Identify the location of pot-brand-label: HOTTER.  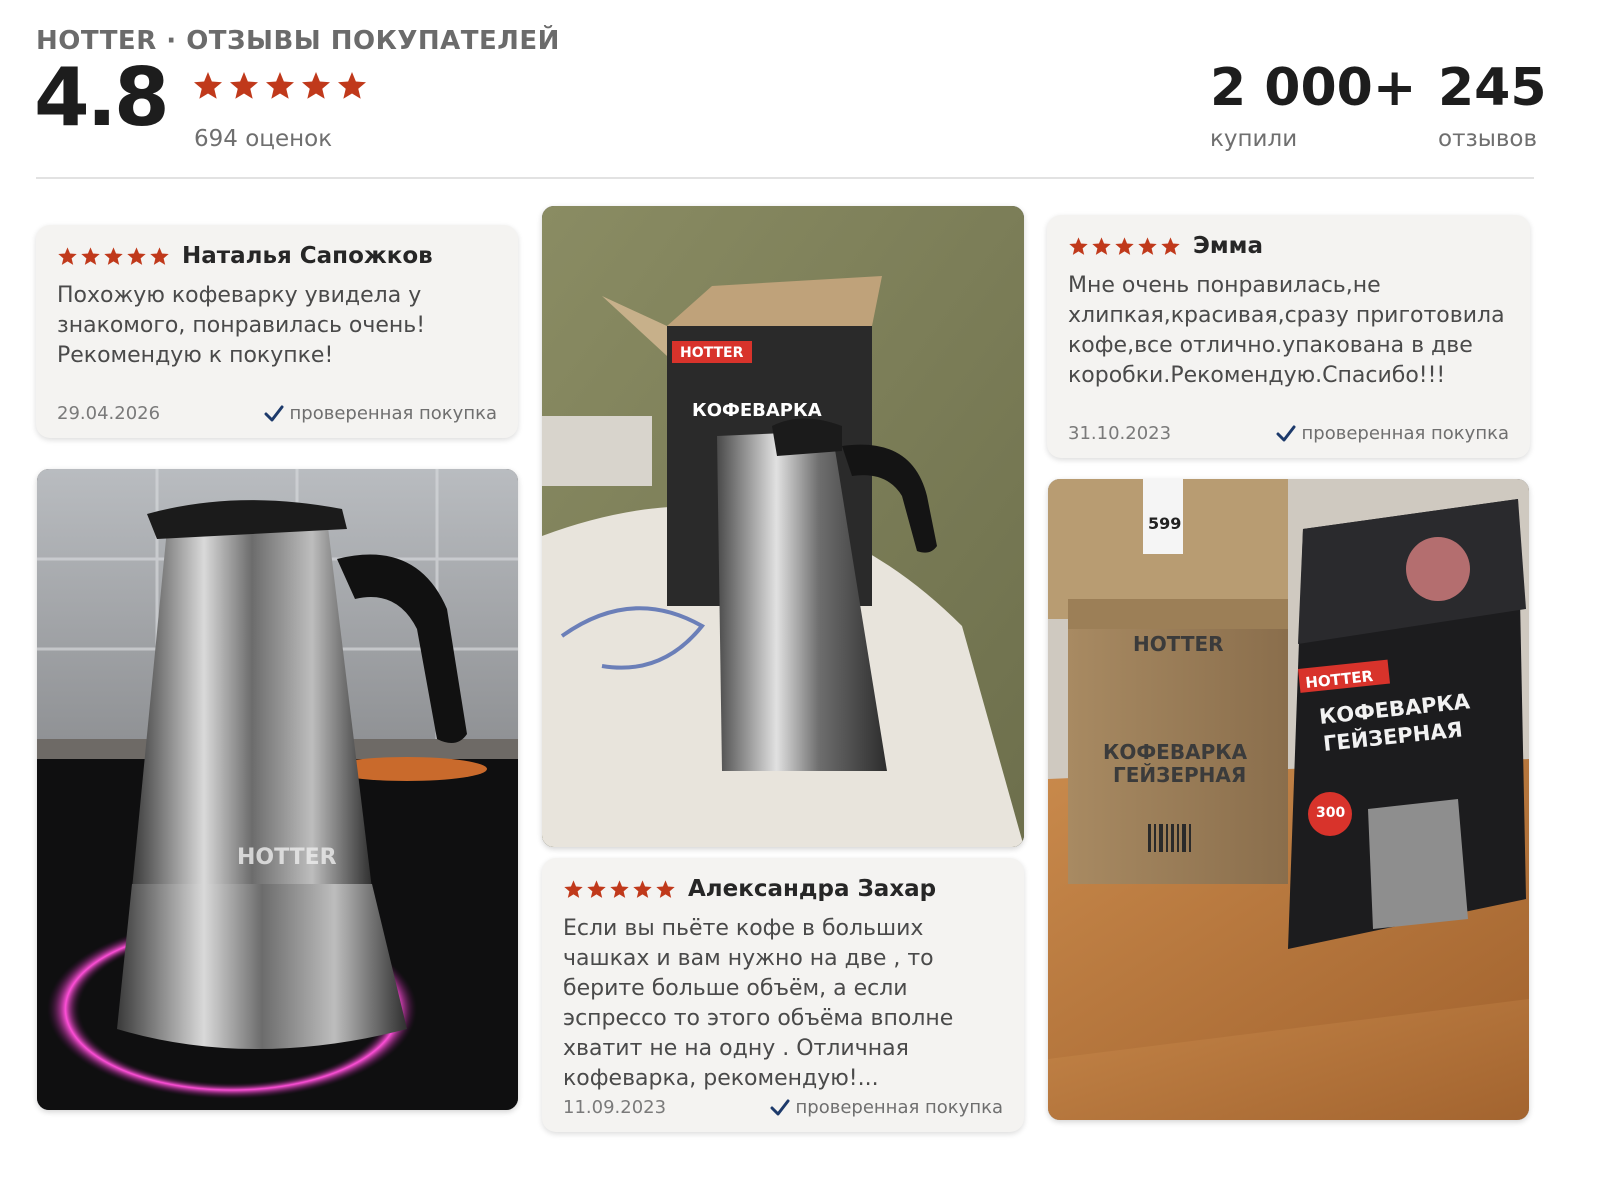
(287, 857).